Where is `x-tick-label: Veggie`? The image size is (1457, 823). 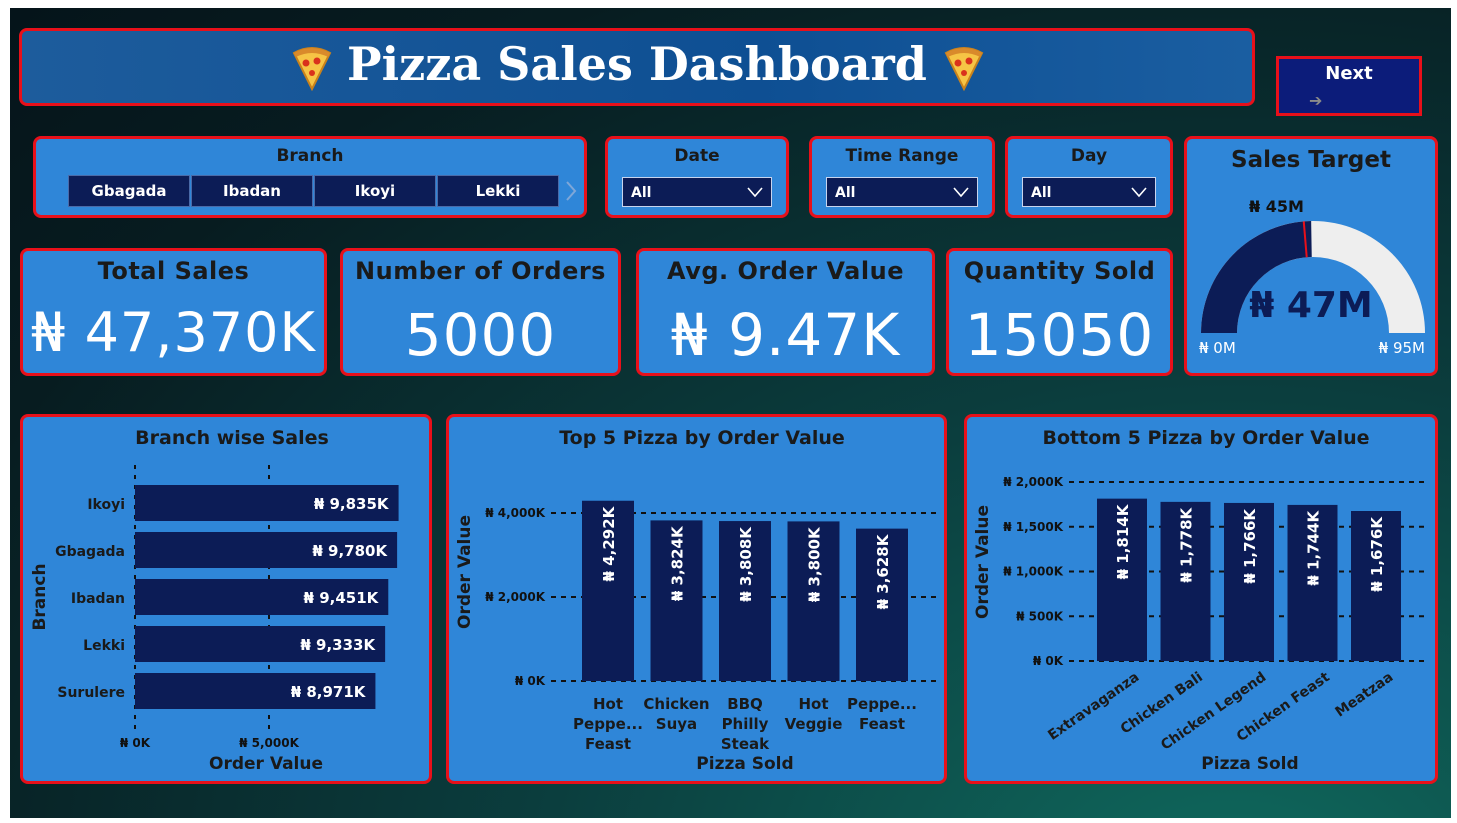
x-tick-label: Veggie is located at coordinates (814, 724).